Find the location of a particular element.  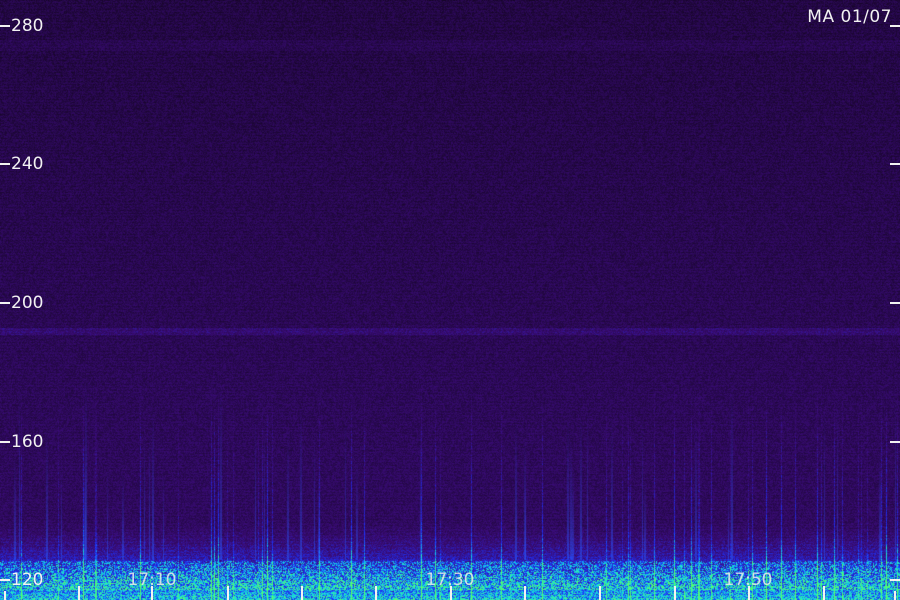

y-tick-240: 240 is located at coordinates (21, 164).